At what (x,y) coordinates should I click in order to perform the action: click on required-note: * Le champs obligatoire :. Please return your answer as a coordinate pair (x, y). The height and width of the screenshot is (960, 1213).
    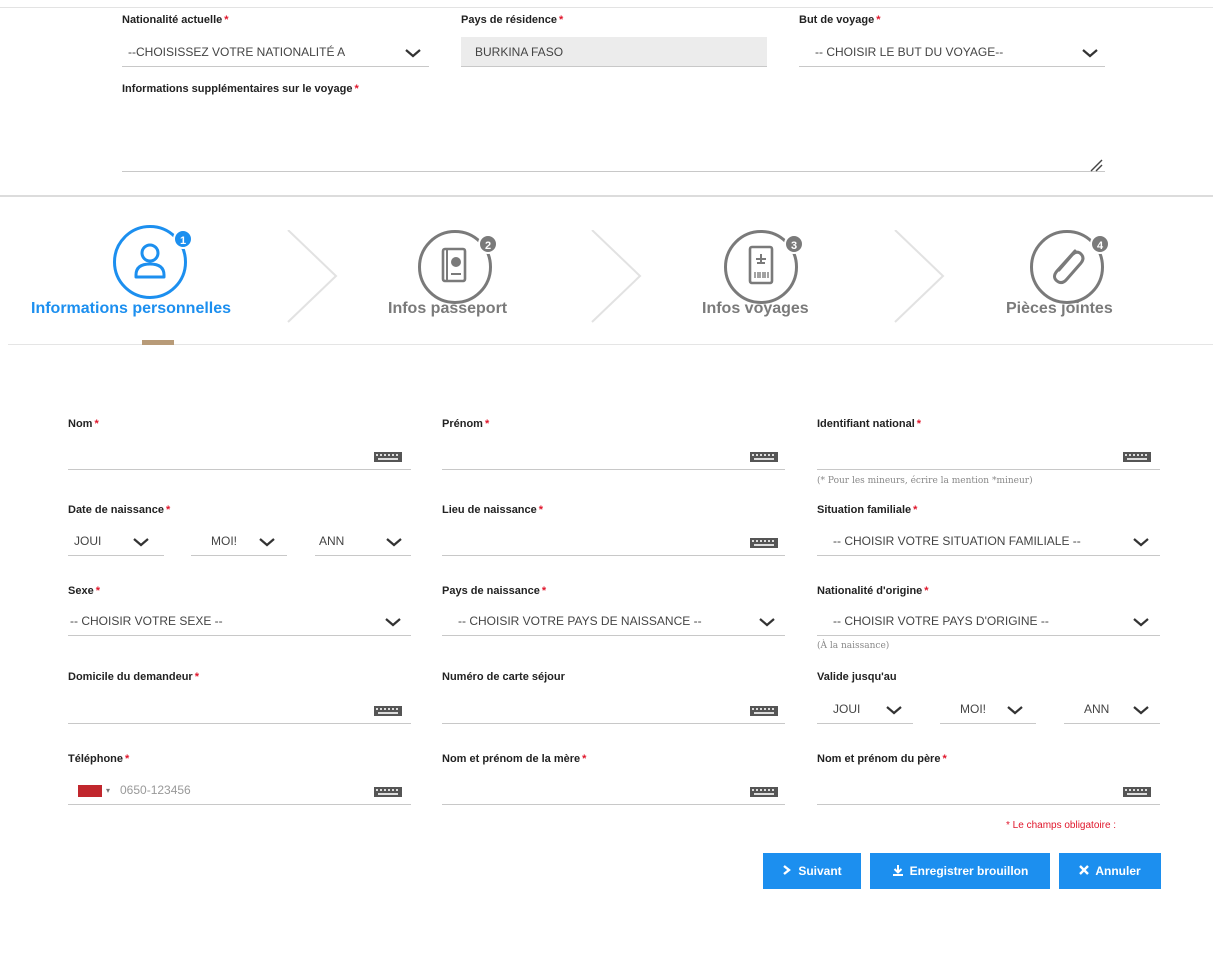
    Looking at the image, I should click on (1061, 825).